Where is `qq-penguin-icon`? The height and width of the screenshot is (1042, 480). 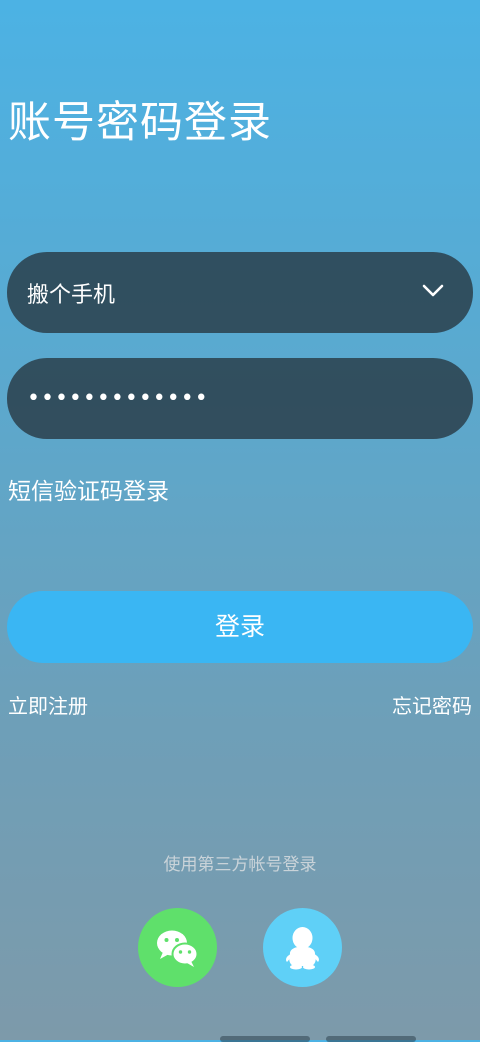 qq-penguin-icon is located at coordinates (302, 948).